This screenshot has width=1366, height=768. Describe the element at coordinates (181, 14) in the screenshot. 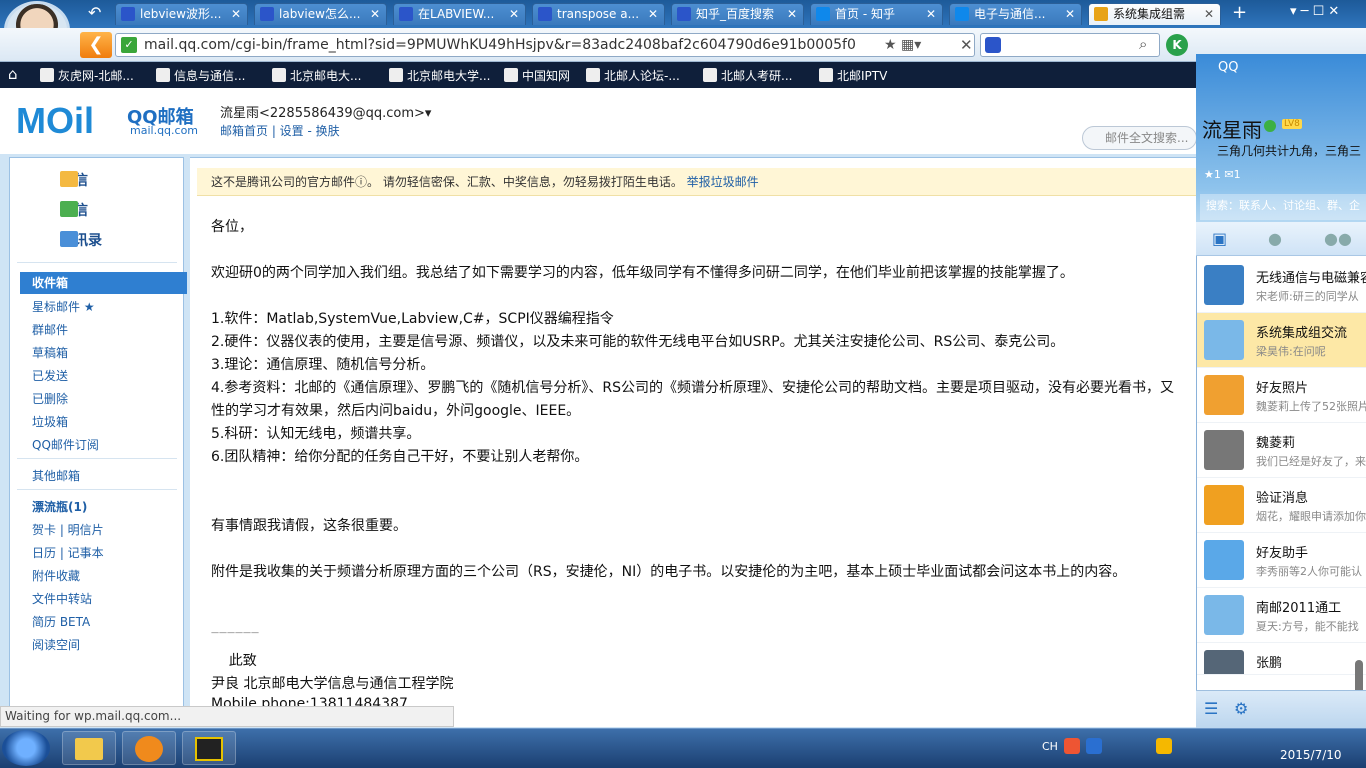

I see `browser-tab: lebview波形... ✕` at that location.